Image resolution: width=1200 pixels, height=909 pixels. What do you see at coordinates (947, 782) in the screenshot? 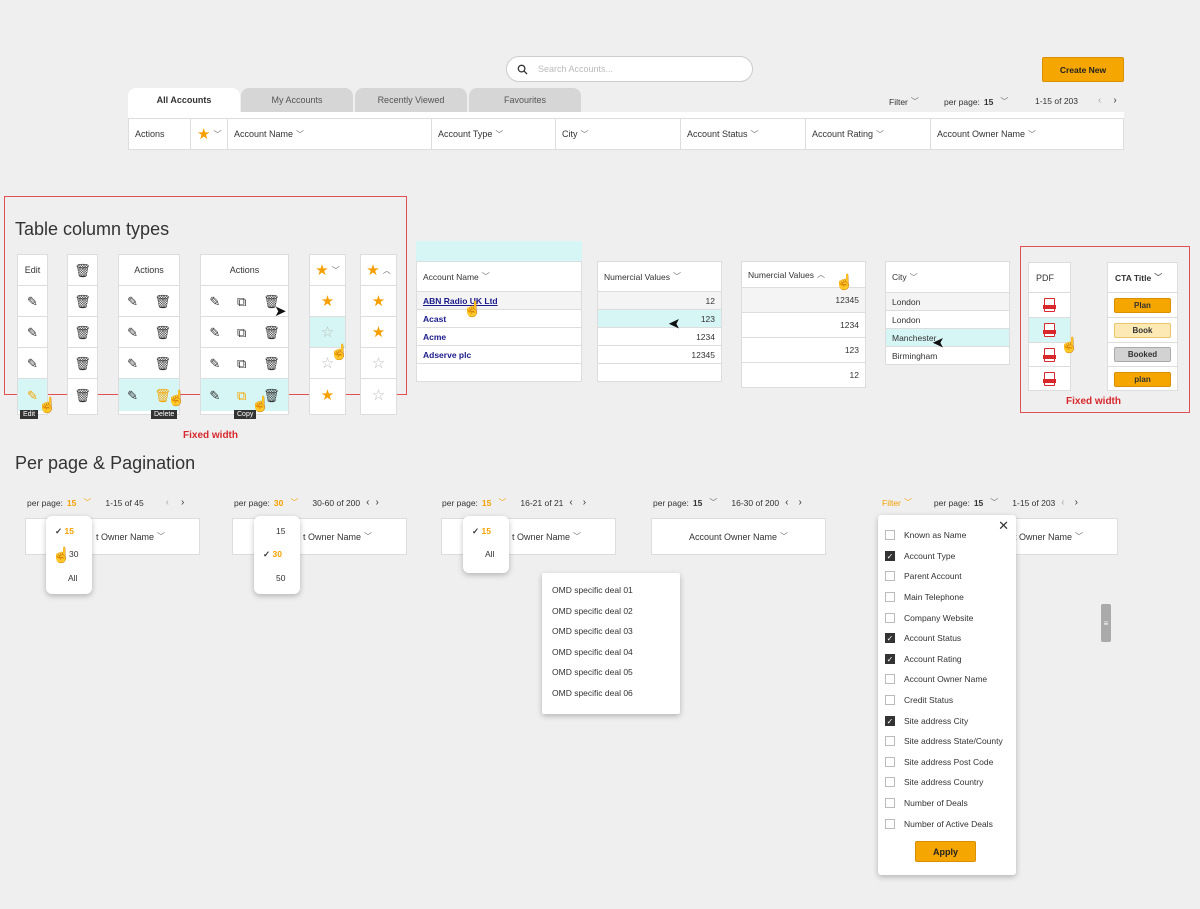
I see `filter-option: Site address Country` at bounding box center [947, 782].